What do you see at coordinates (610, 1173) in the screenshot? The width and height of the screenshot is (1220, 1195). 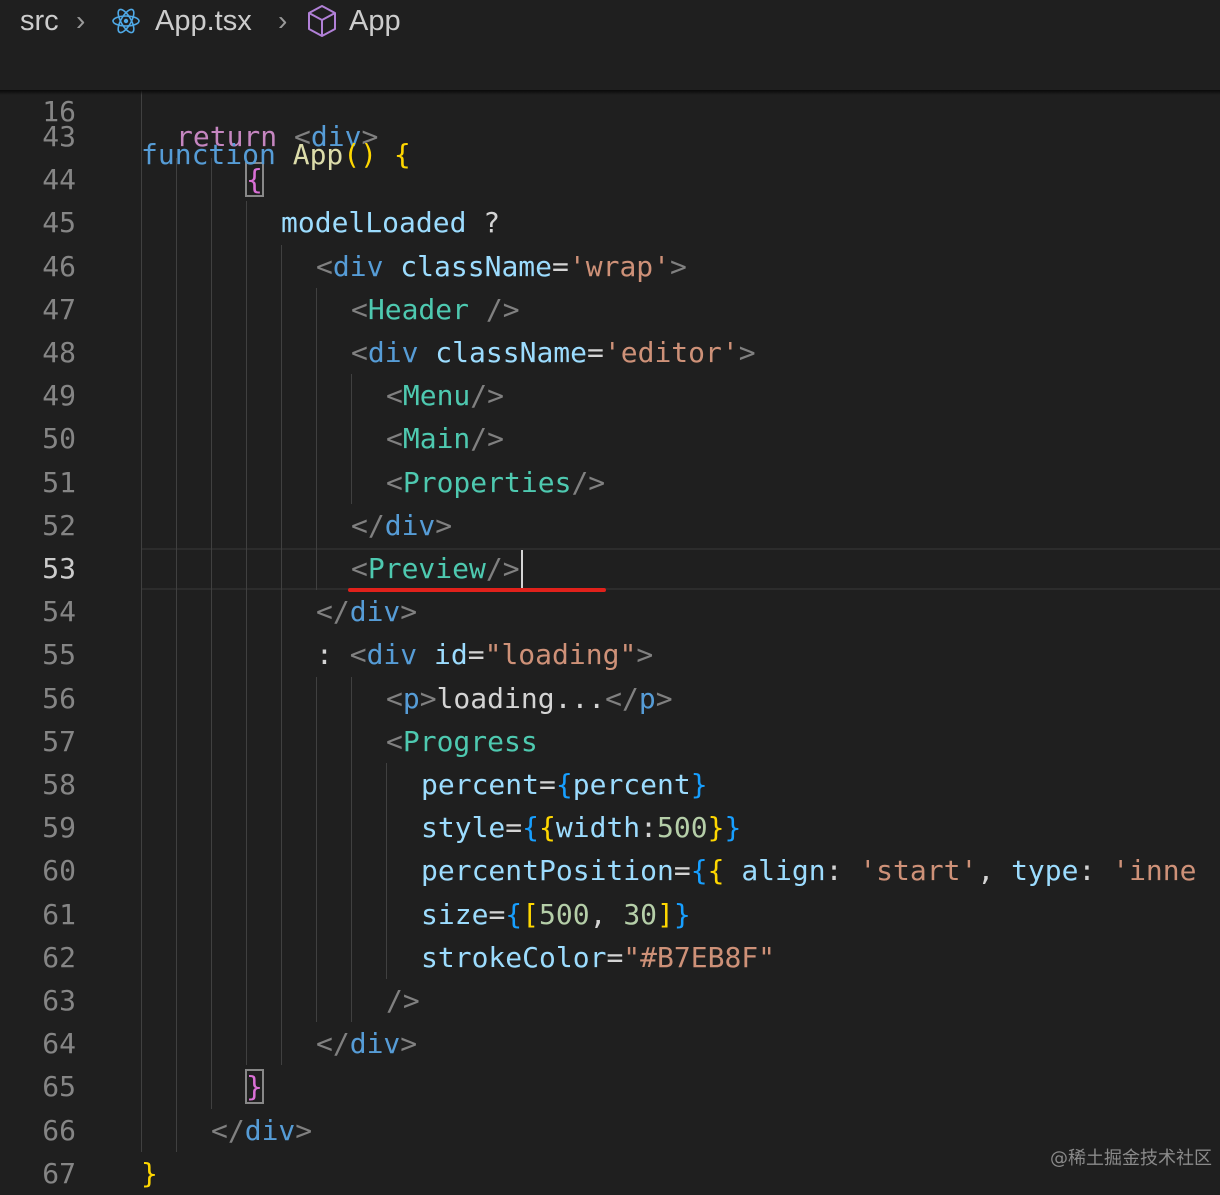 I see `code-line: 67}` at bounding box center [610, 1173].